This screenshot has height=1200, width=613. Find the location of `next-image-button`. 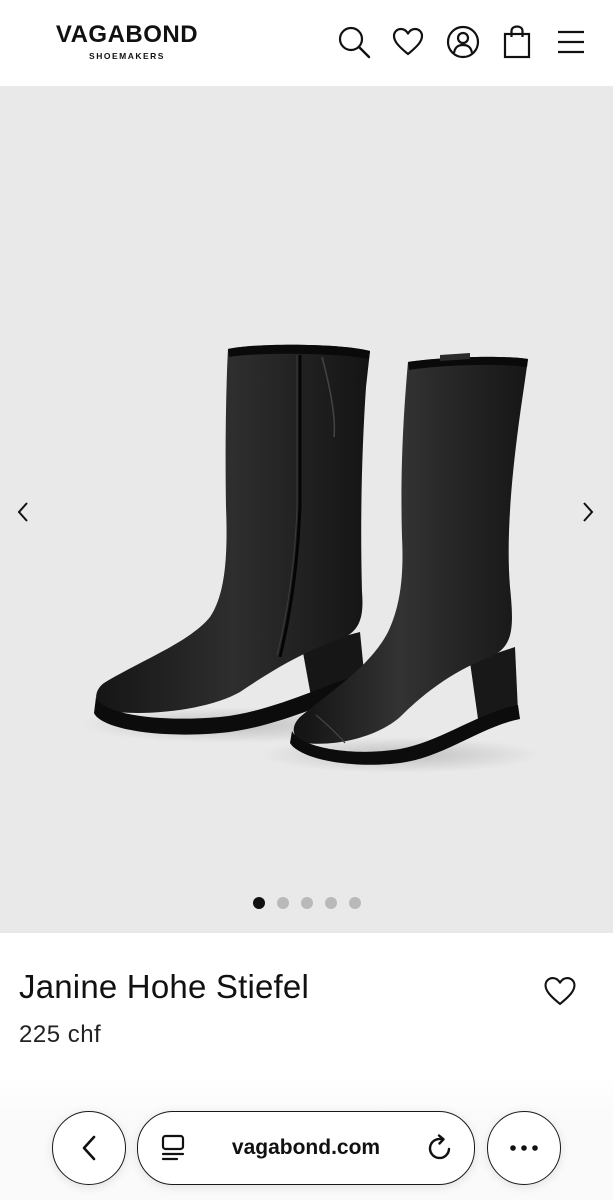

next-image-button is located at coordinates (588, 512).